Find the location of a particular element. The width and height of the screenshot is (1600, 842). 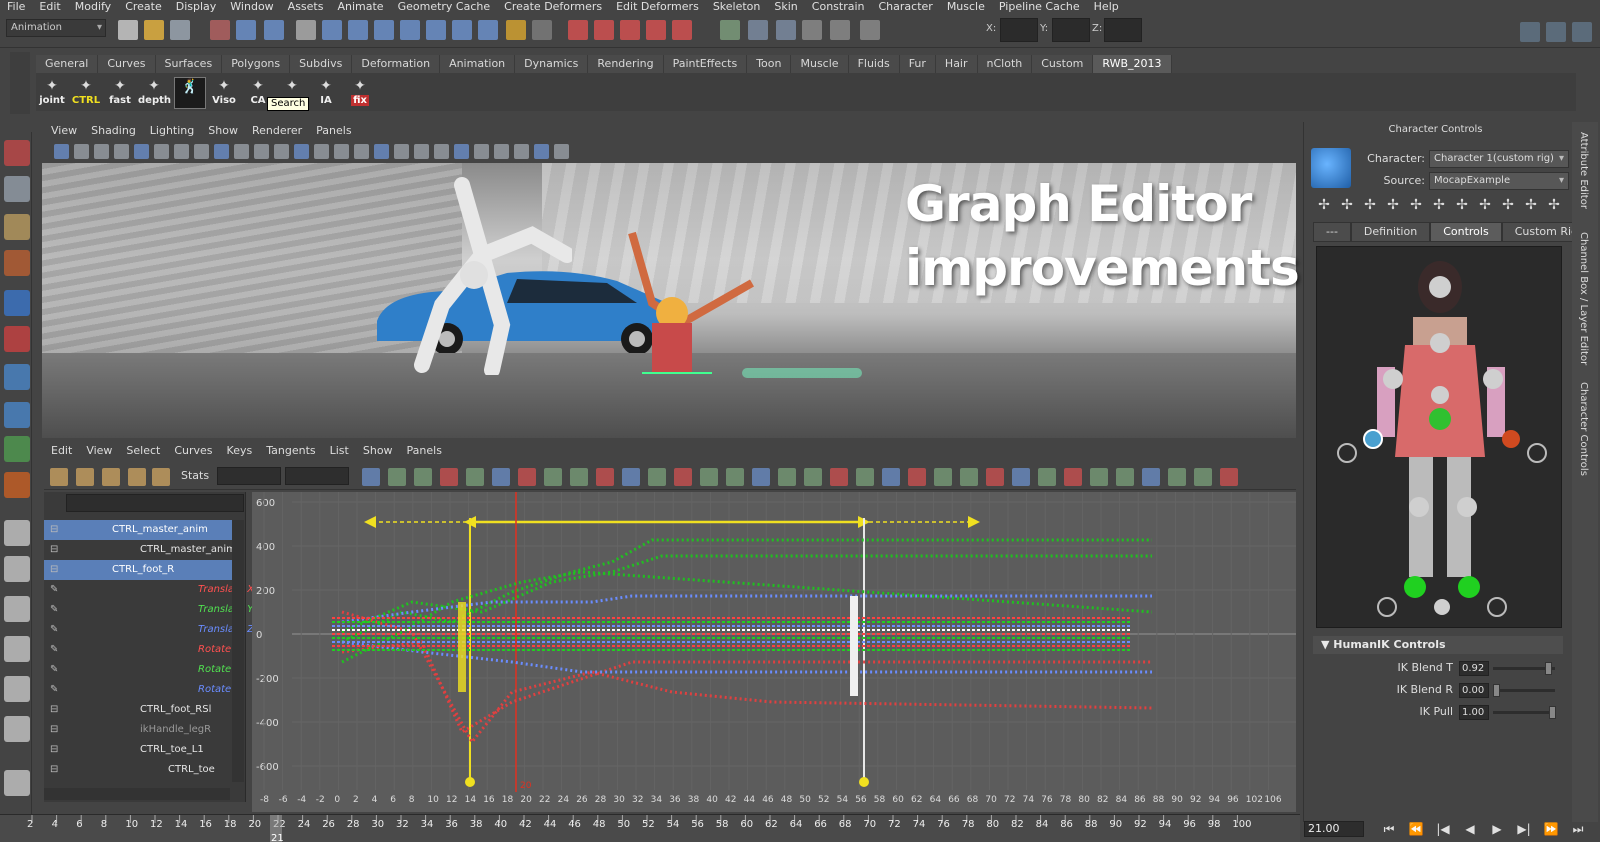

menu-character: Character is located at coordinates (906, 7).